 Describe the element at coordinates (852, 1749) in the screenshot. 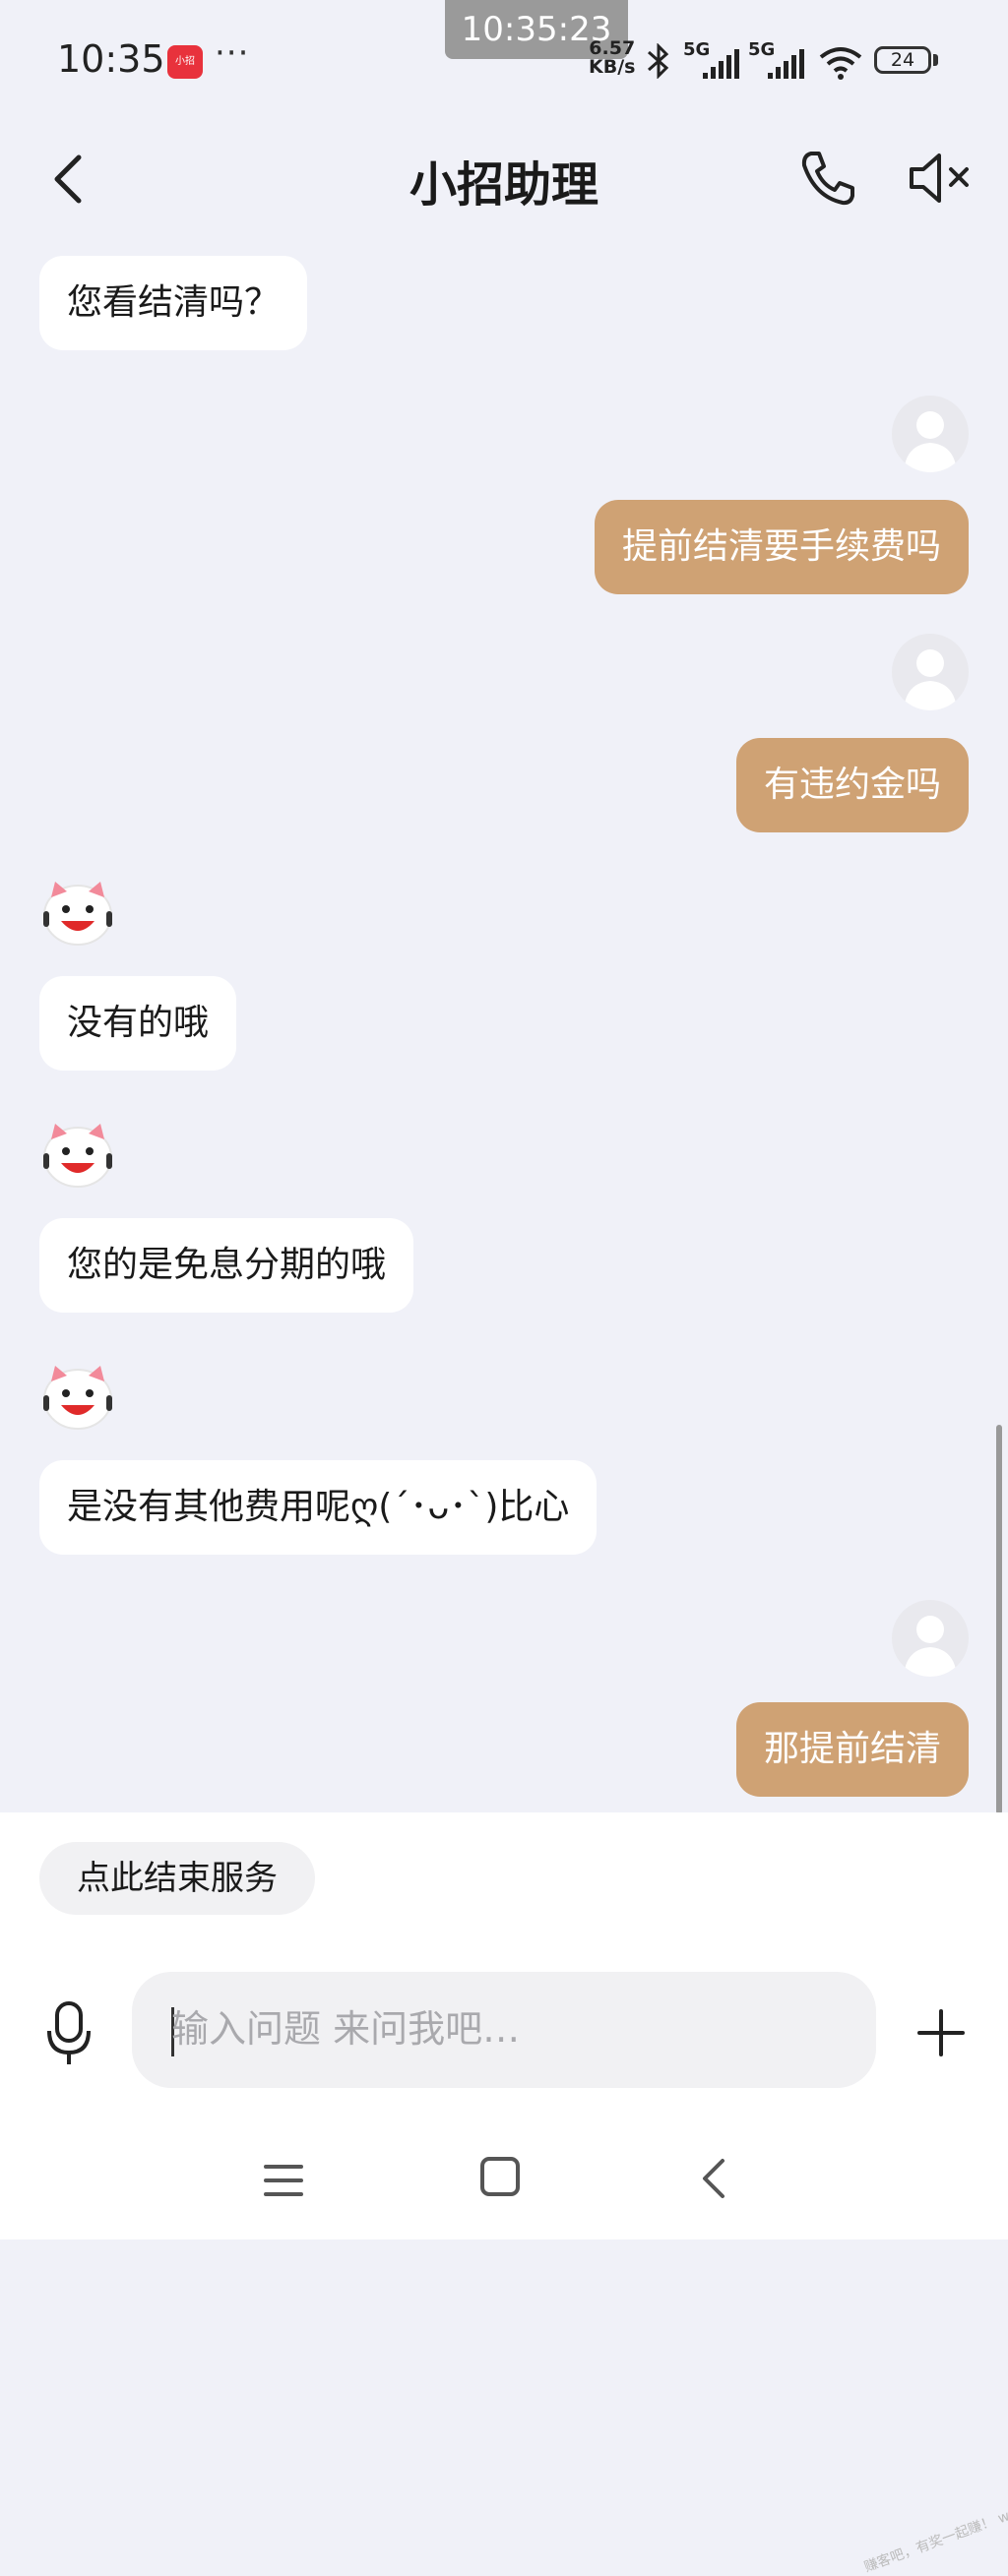

I see `user-message: 那提前结清` at that location.